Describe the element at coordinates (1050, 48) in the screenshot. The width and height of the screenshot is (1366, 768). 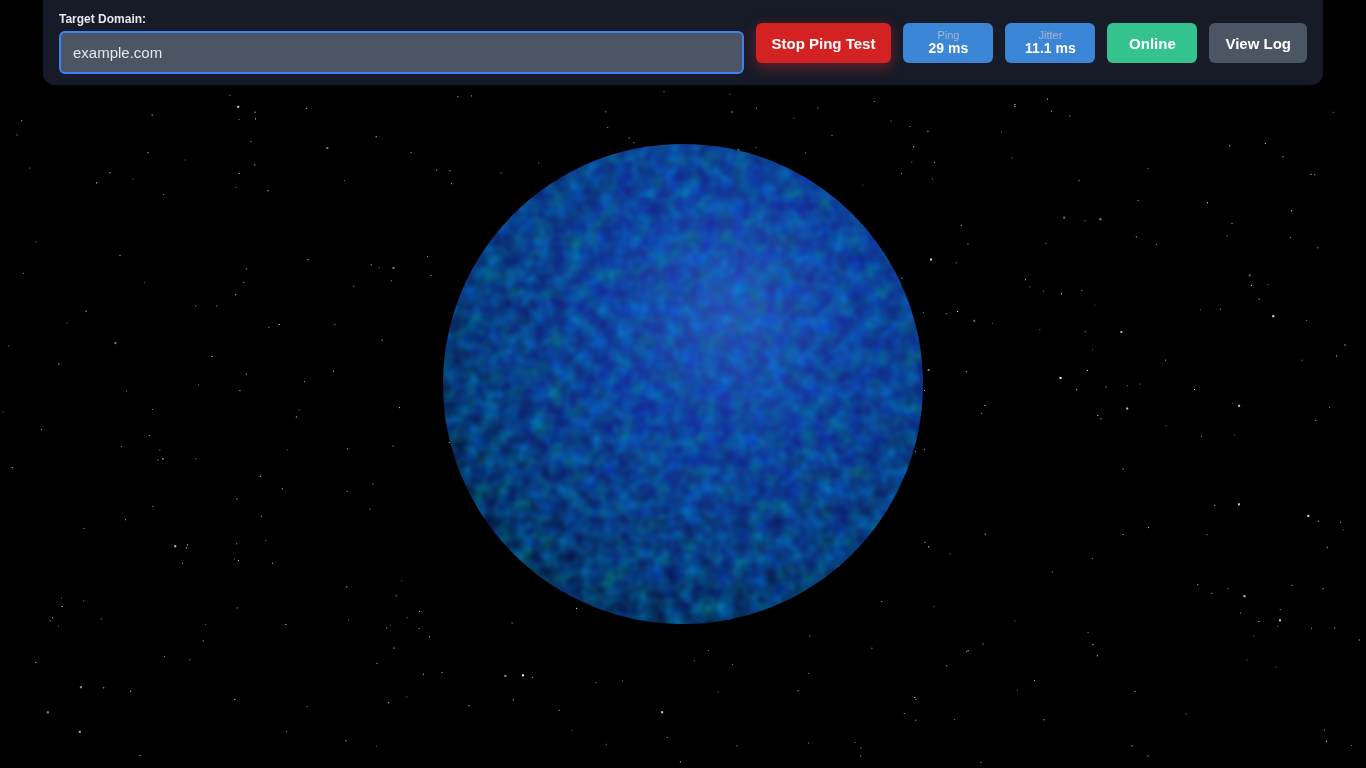
I see `metric-value: 11.1 ms` at that location.